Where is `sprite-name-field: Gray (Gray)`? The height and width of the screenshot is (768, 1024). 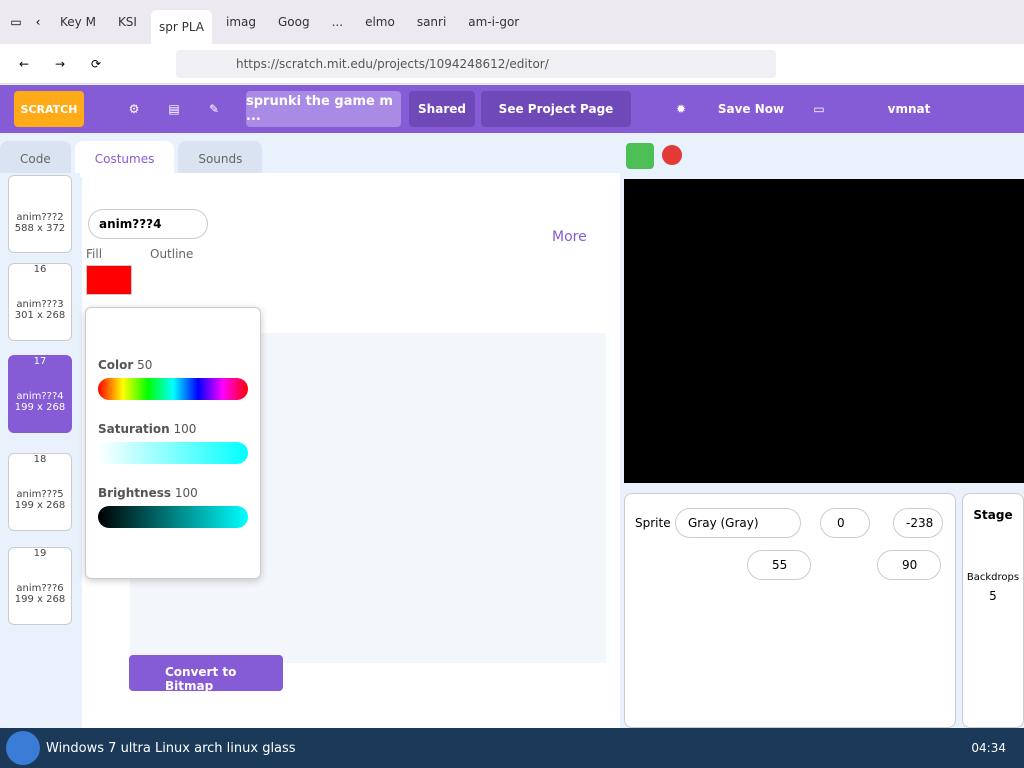
sprite-name-field: Gray (Gray) is located at coordinates (738, 523).